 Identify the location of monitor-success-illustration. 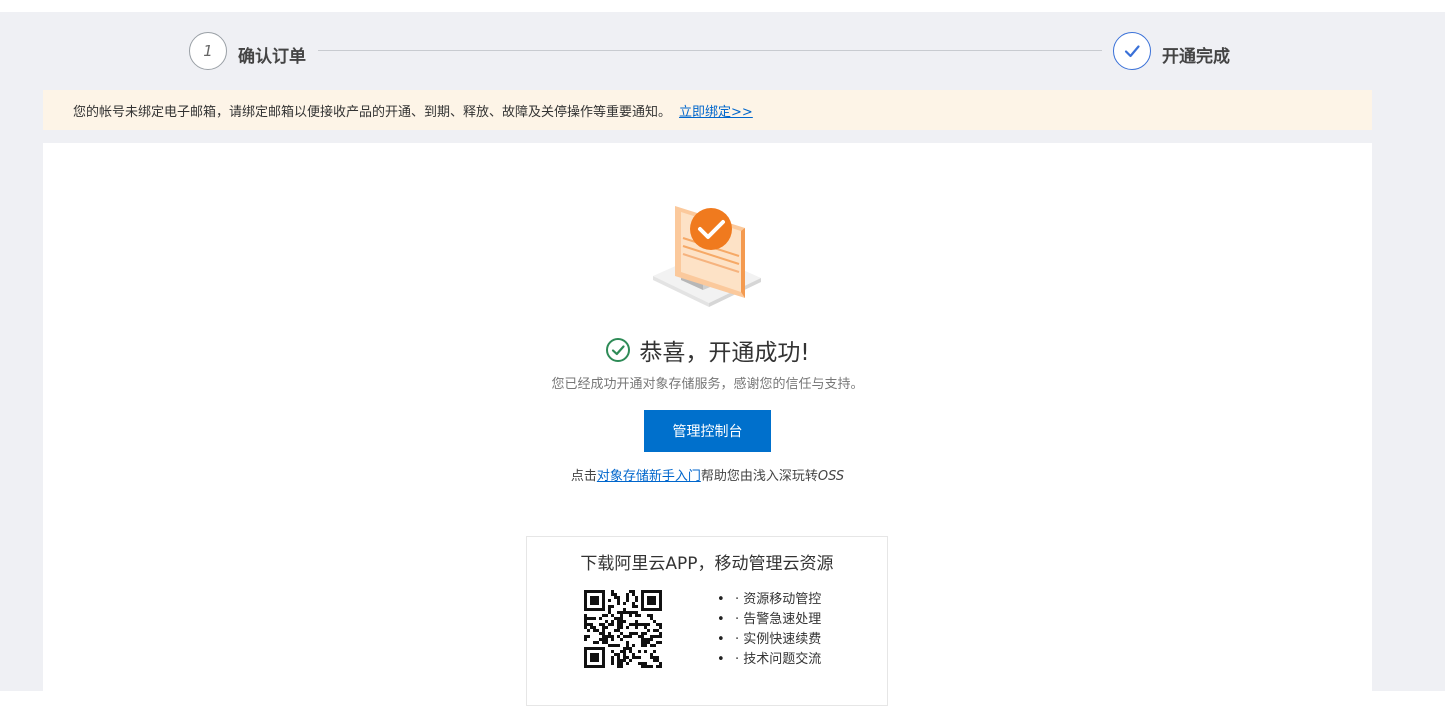
(707, 256).